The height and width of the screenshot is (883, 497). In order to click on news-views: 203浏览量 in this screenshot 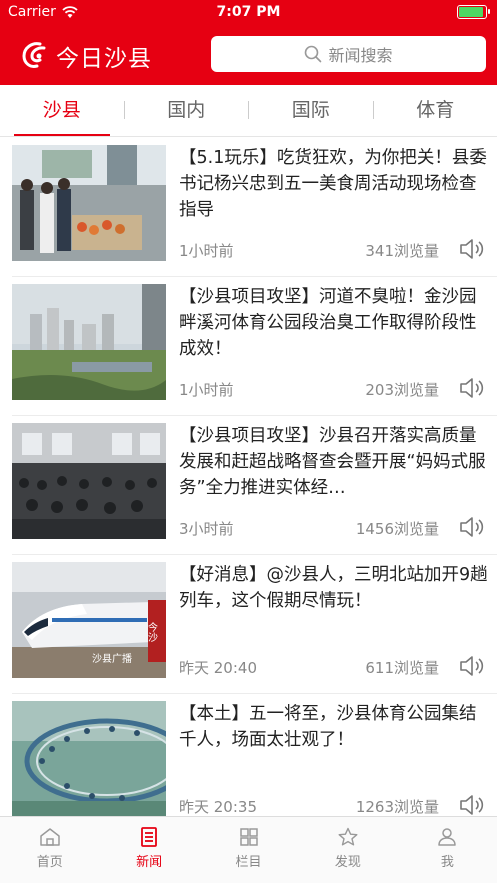, I will do `click(402, 390)`.